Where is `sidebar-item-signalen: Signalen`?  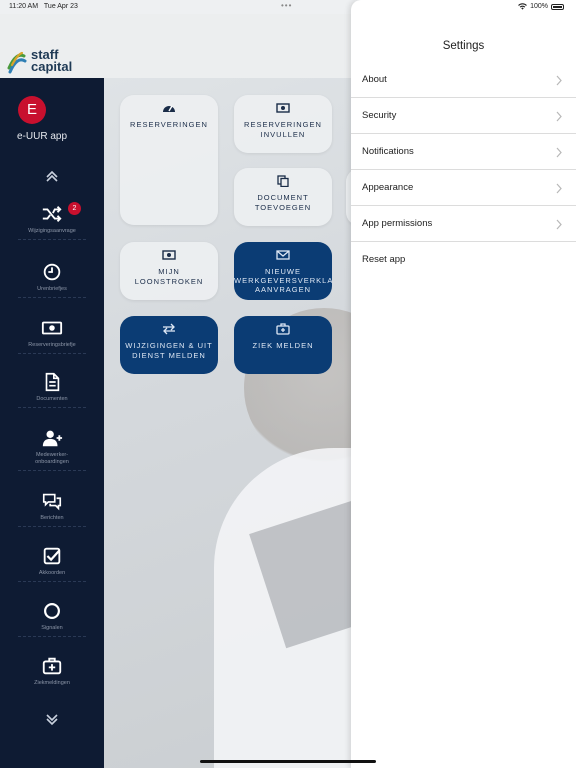 sidebar-item-signalen: Signalen is located at coordinates (52, 619).